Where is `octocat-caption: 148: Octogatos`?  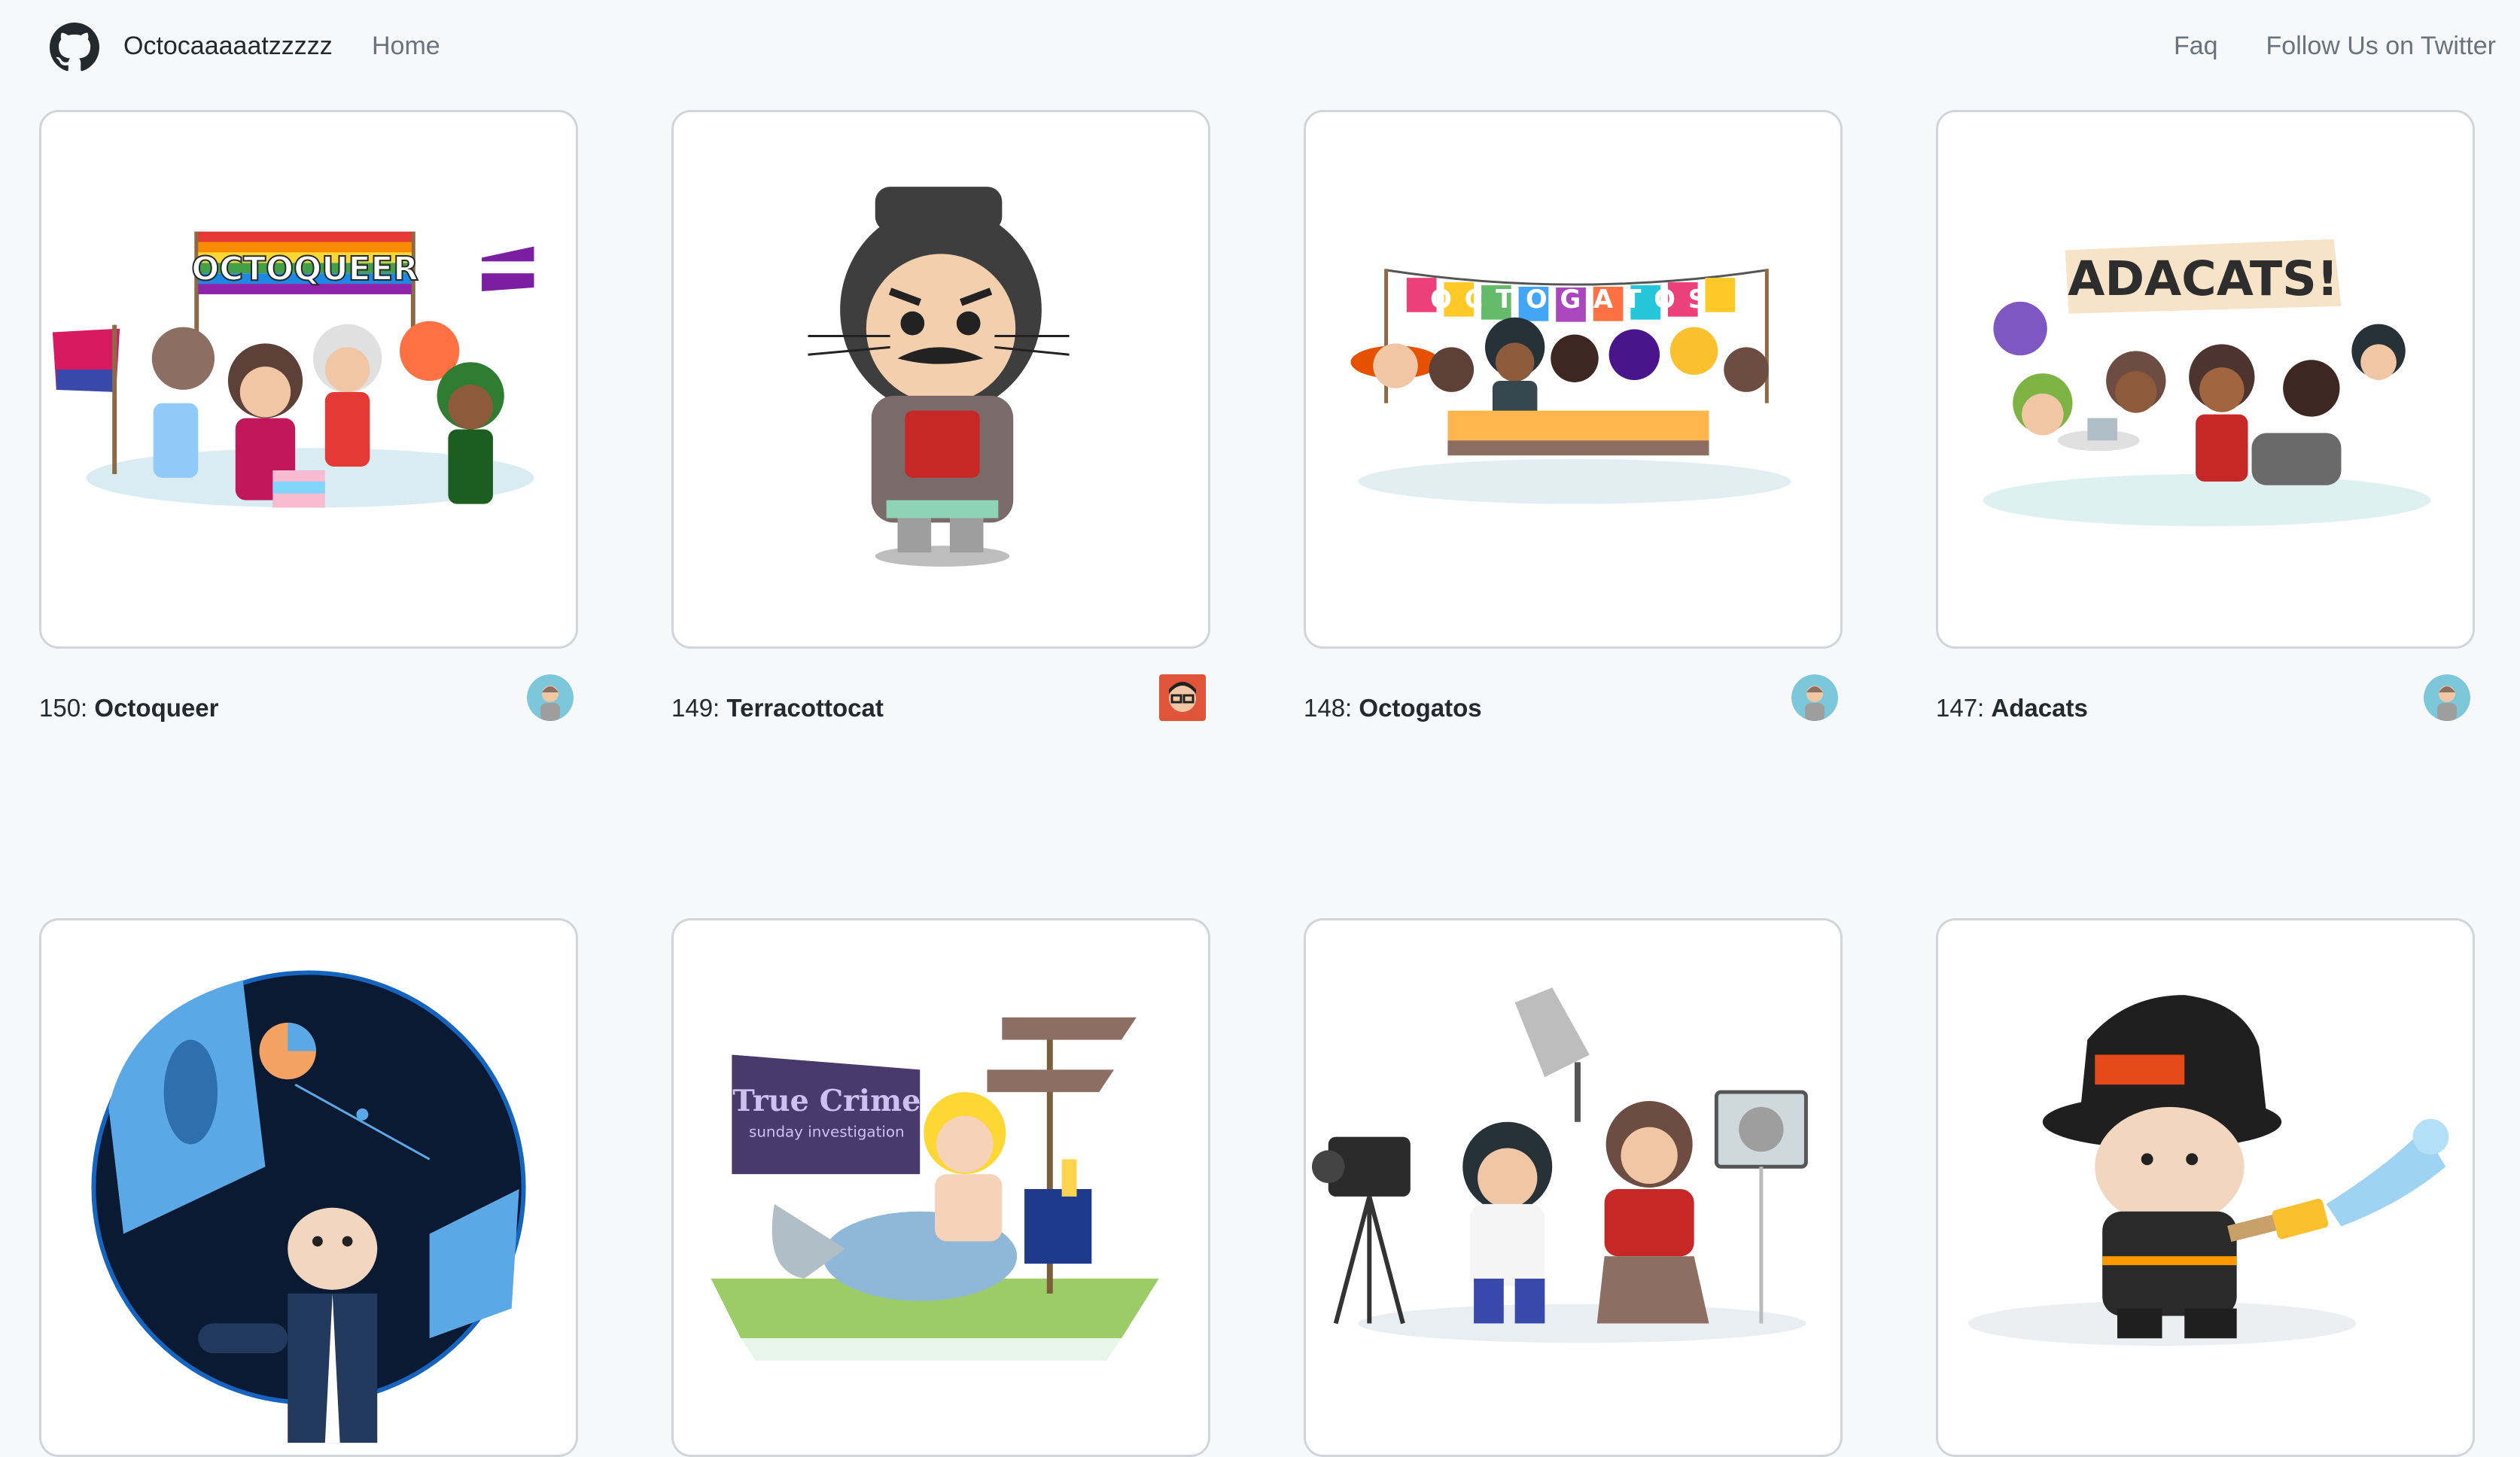 octocat-caption: 148: Octogatos is located at coordinates (1393, 708).